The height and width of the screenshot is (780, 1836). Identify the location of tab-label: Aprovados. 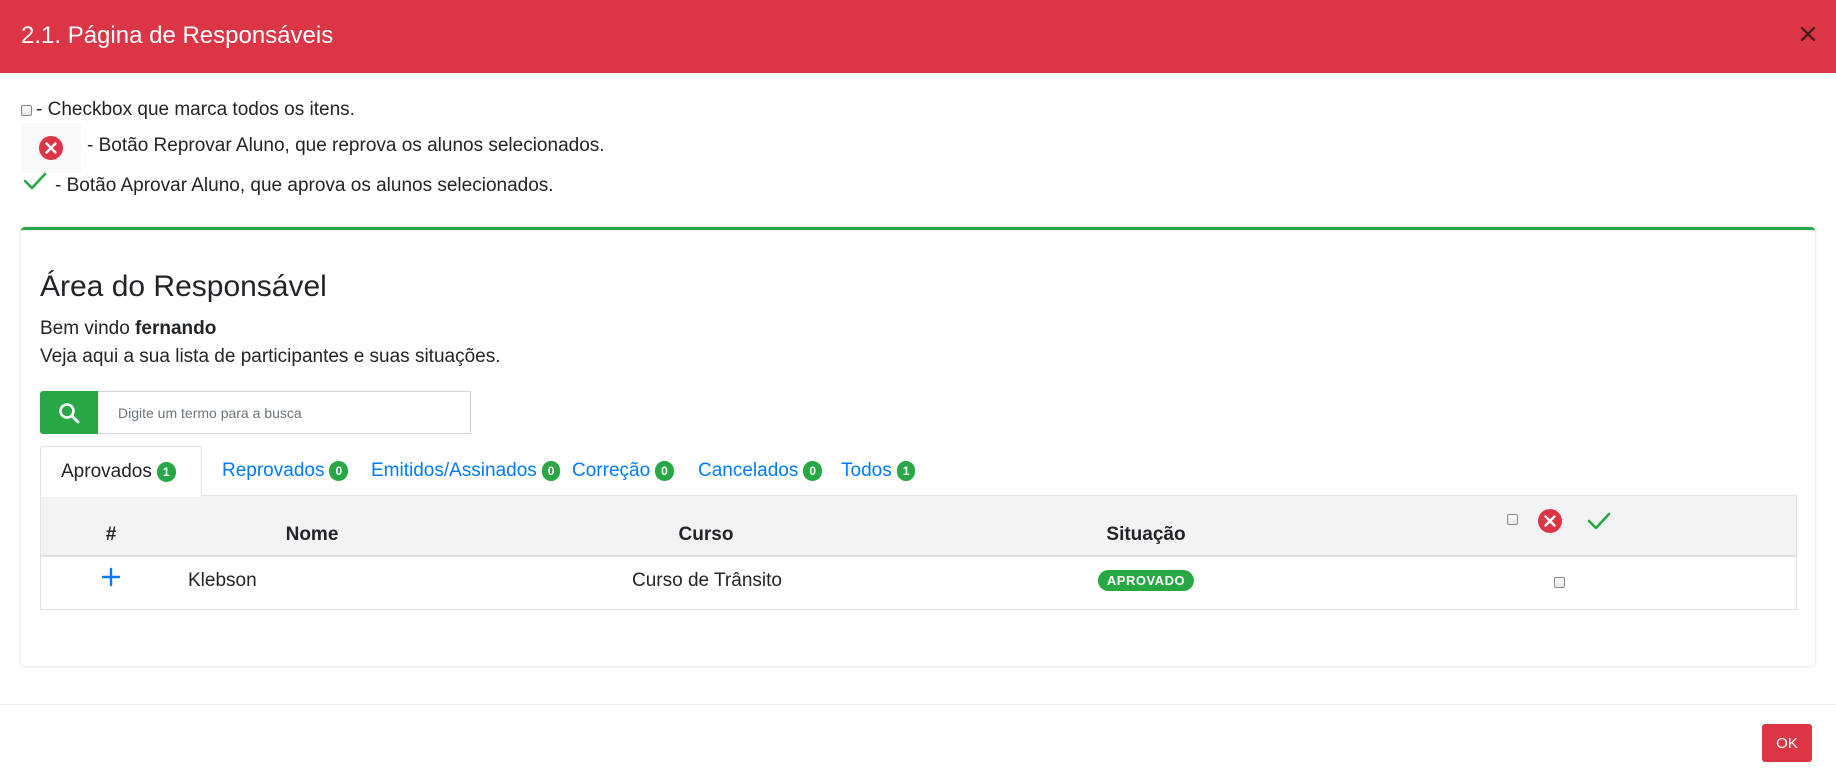
(106, 471).